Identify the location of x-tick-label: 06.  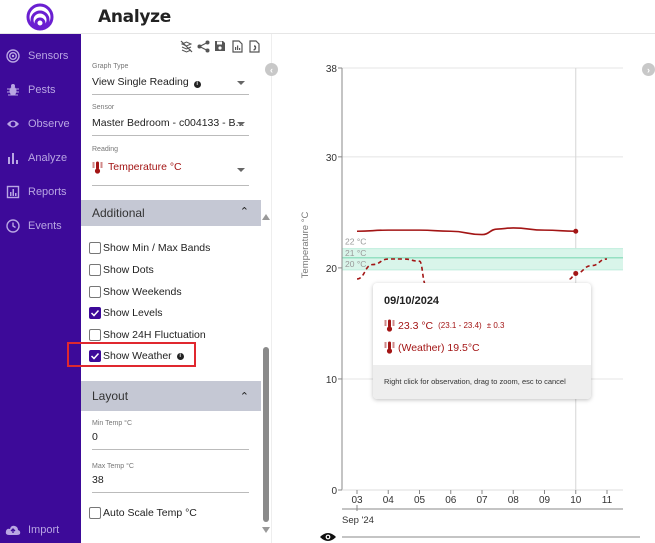
(451, 500).